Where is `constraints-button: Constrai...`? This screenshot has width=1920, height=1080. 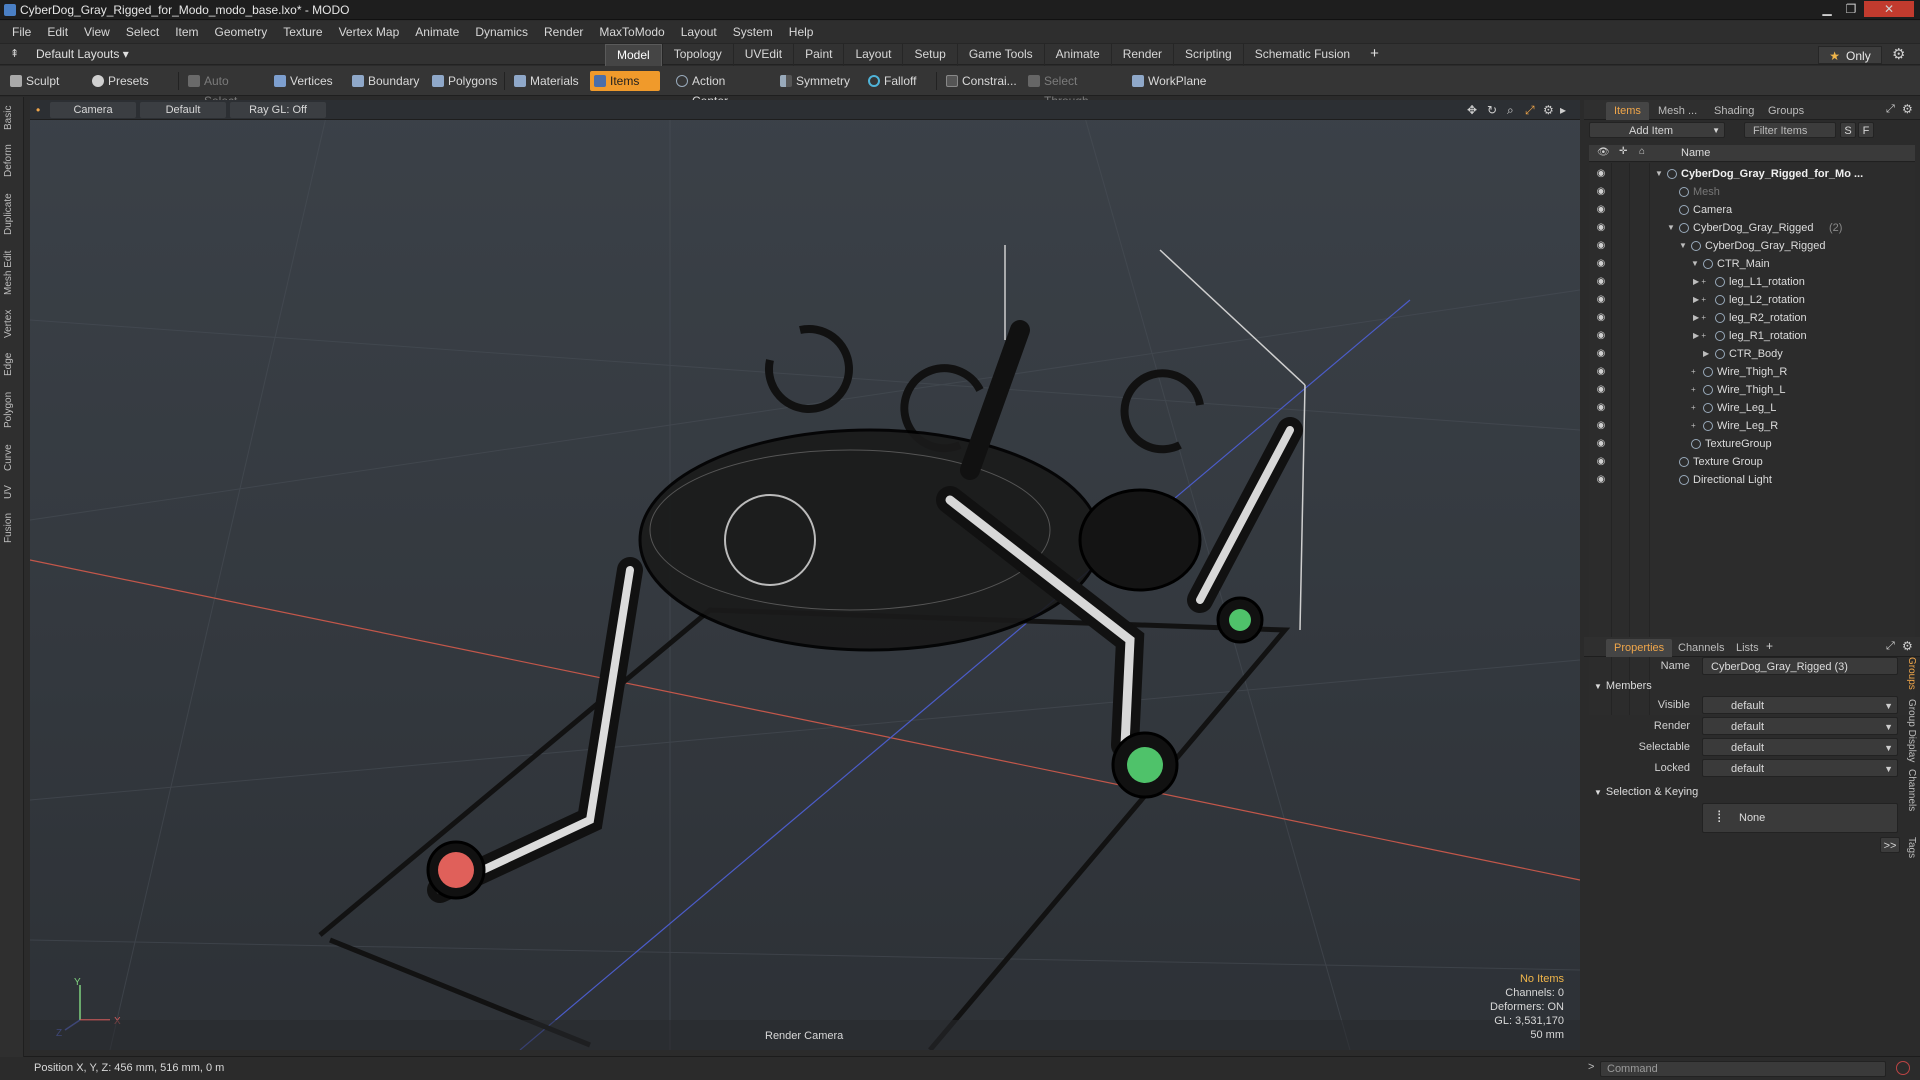
constraints-button: Constrai... is located at coordinates (982, 81).